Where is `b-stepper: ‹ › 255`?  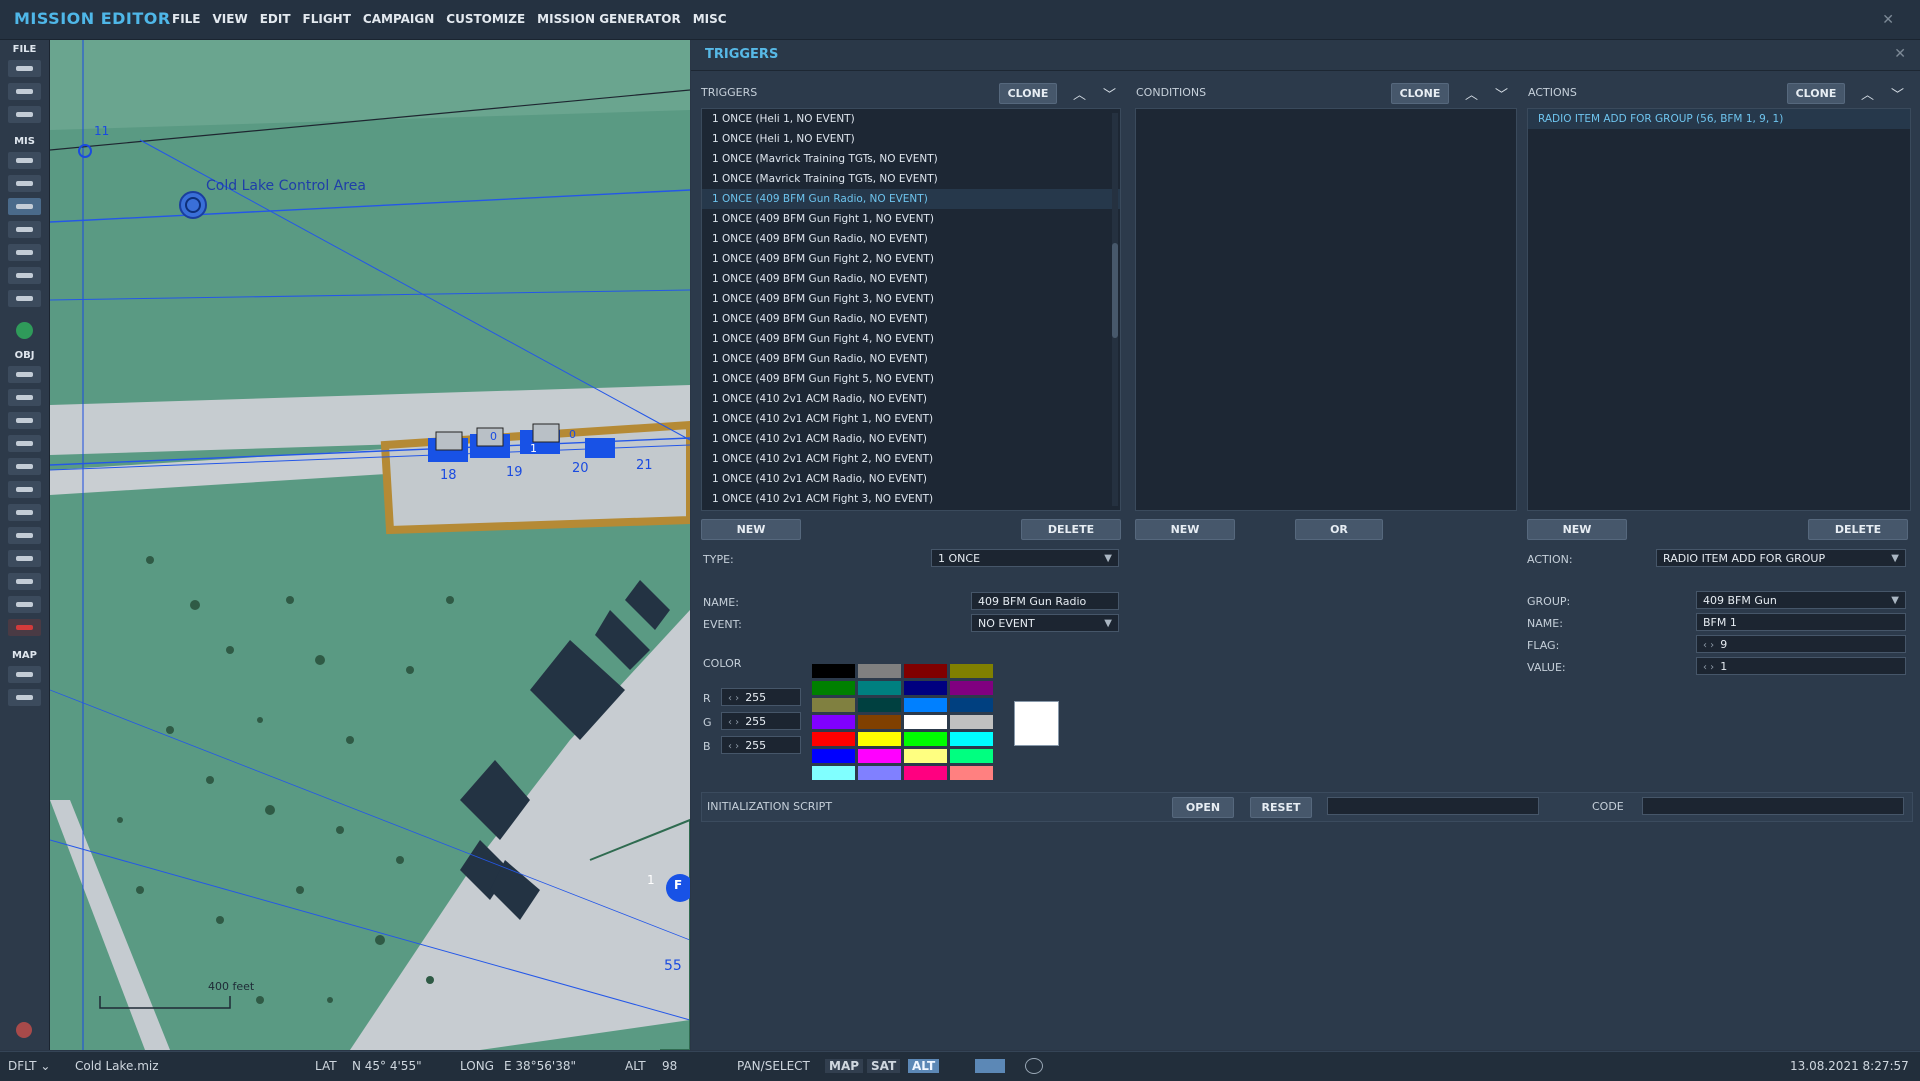 b-stepper: ‹ › 255 is located at coordinates (761, 745).